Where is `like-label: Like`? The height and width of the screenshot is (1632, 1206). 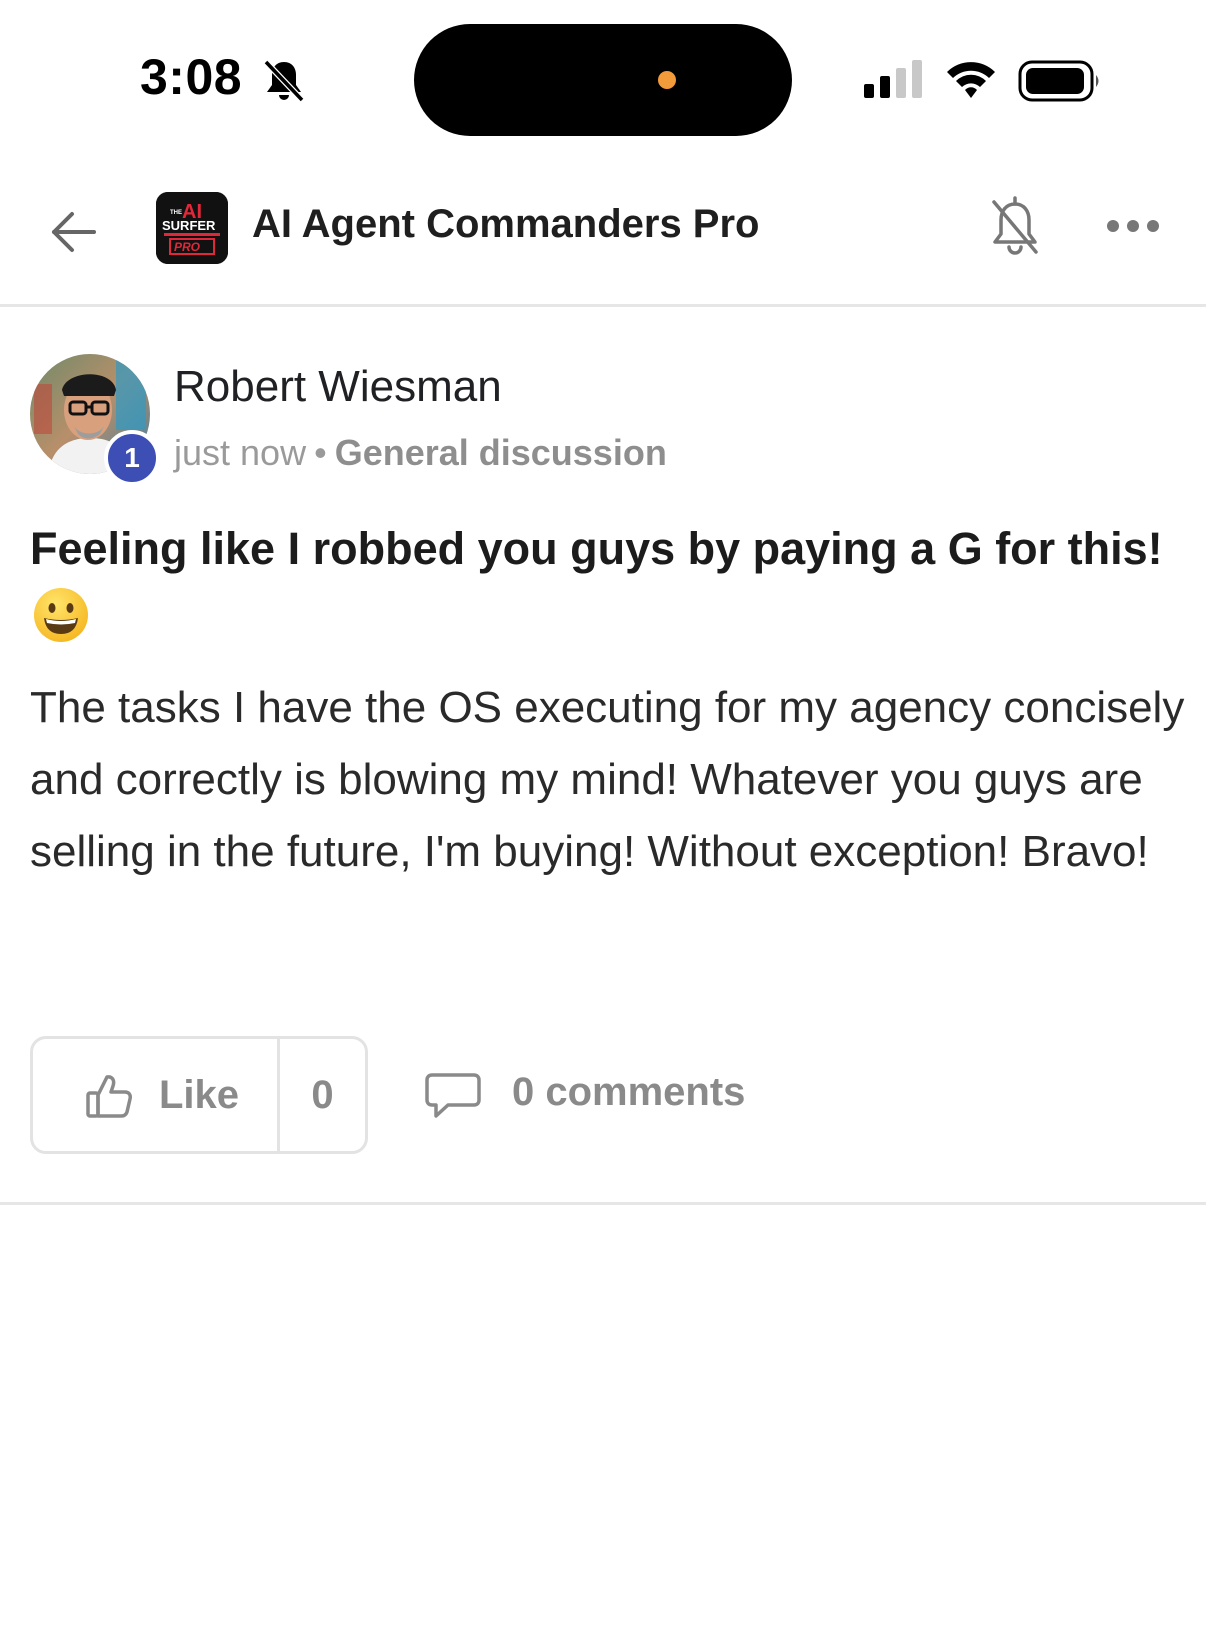
like-label: Like is located at coordinates (199, 1095).